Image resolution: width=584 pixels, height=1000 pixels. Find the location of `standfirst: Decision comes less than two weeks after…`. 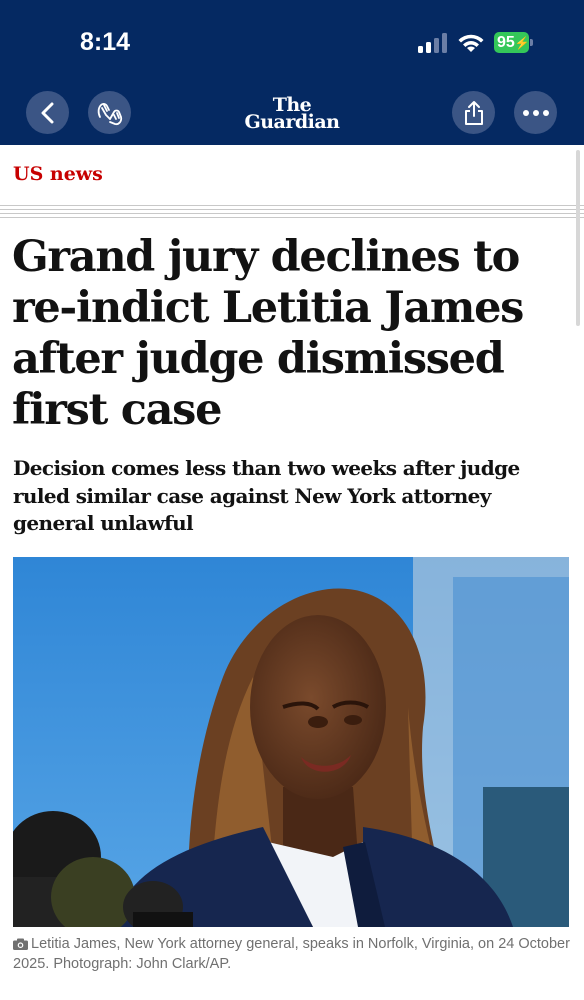

standfirst: Decision comes less than two weeks after… is located at coordinates (266, 495).